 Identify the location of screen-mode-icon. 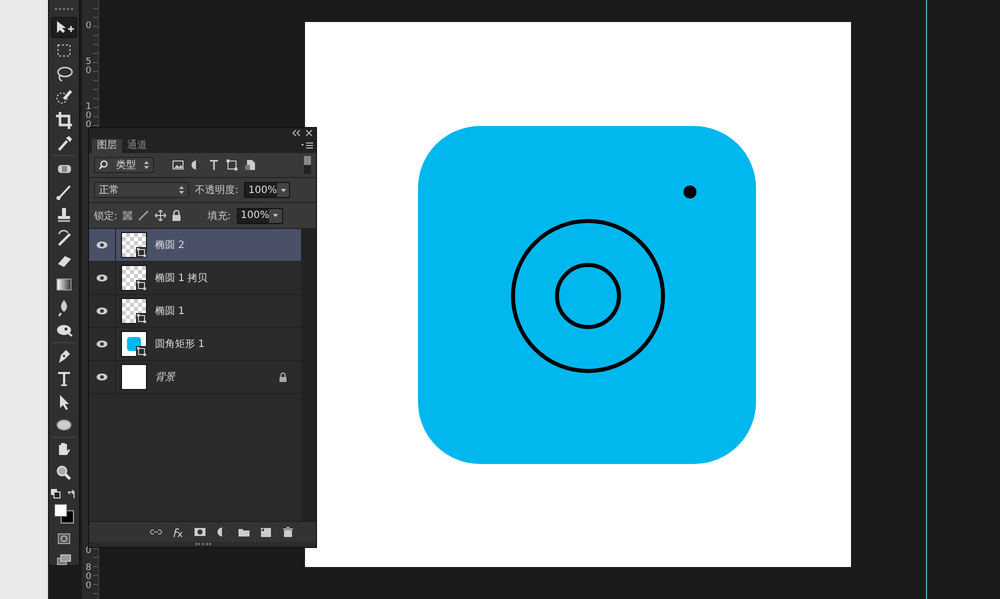
(64, 559).